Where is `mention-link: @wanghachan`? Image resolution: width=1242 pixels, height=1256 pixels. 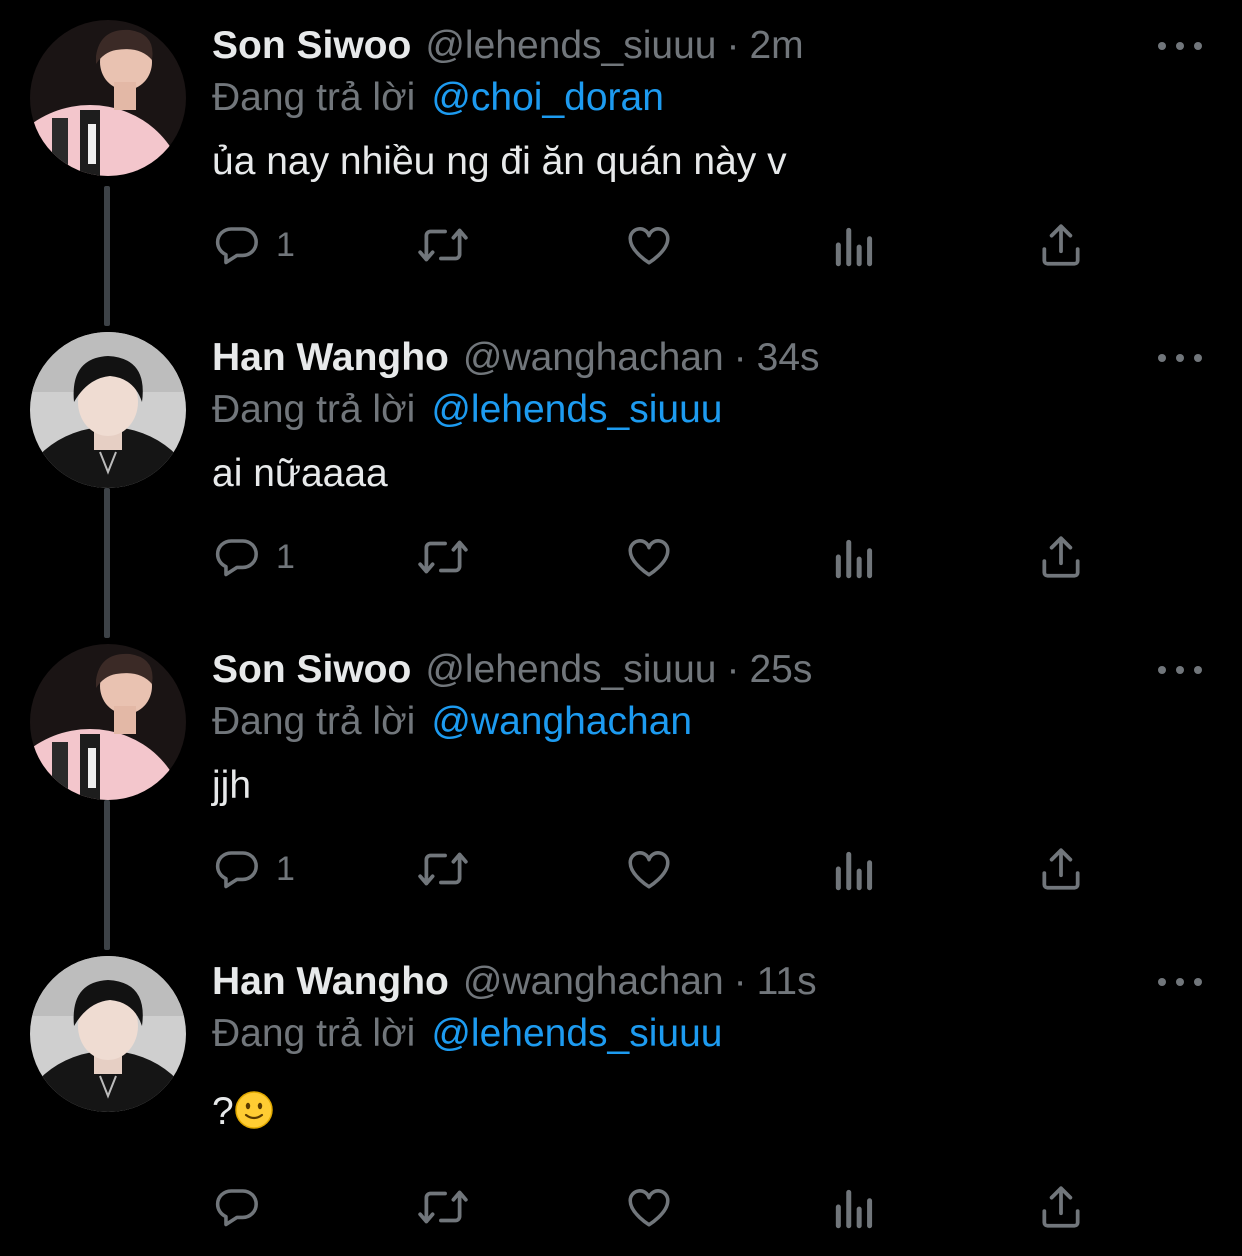
mention-link: @wanghachan is located at coordinates (561, 722).